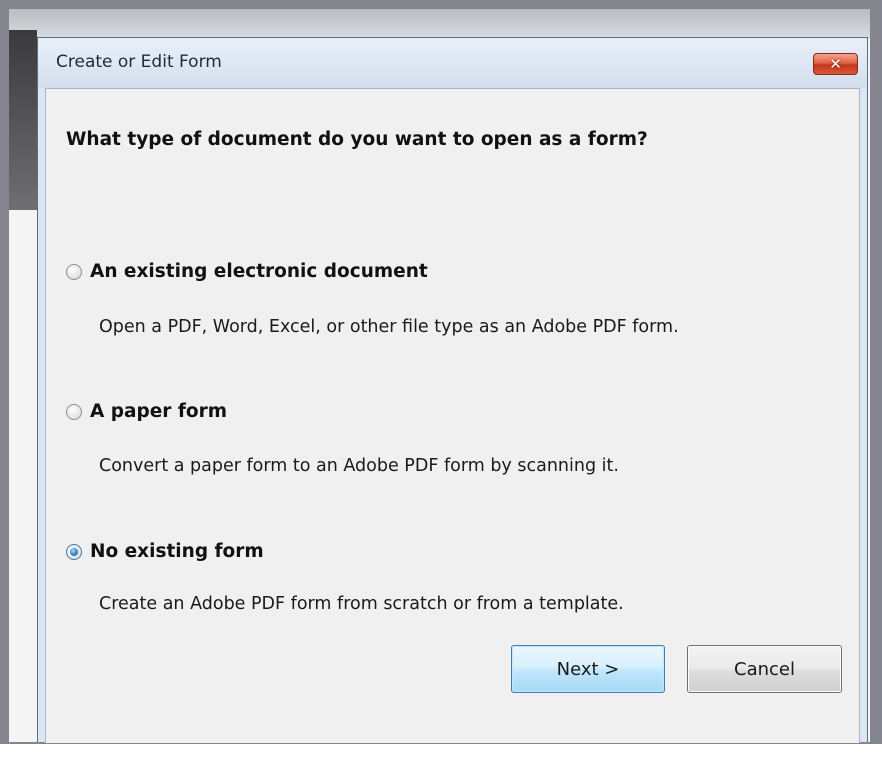  I want to click on option-existing-electronic-document: An existing electronic document, so click(247, 271).